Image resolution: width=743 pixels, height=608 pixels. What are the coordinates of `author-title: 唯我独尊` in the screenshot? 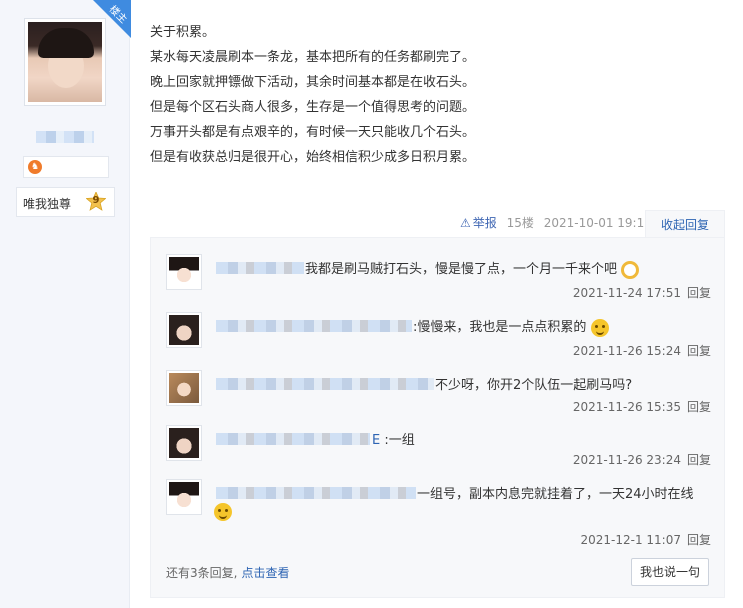 It's located at (47, 204).